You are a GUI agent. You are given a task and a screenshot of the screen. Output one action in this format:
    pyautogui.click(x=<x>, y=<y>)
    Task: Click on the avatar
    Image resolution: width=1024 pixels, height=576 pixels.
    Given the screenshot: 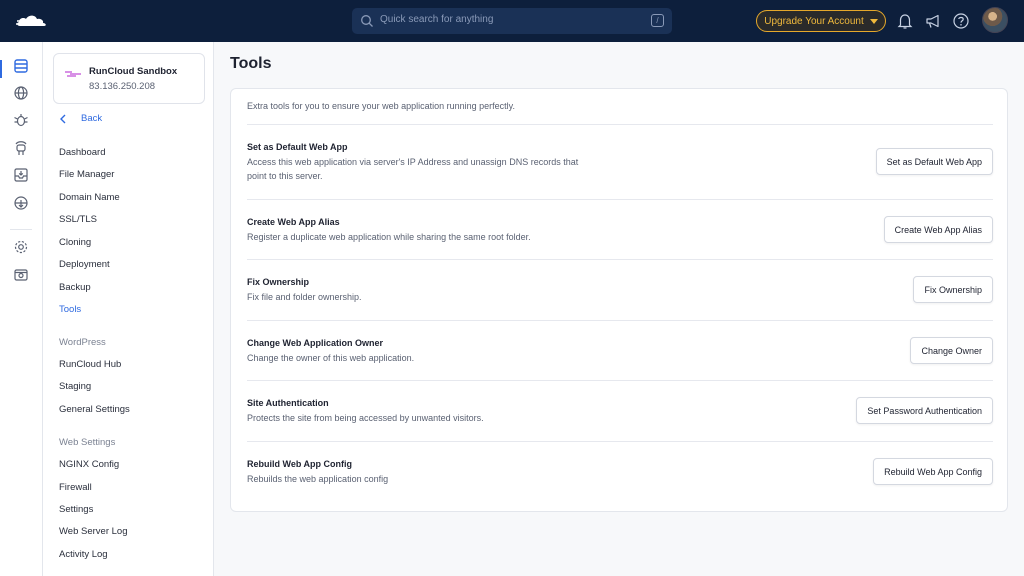 What is the action you would take?
    pyautogui.click(x=995, y=20)
    